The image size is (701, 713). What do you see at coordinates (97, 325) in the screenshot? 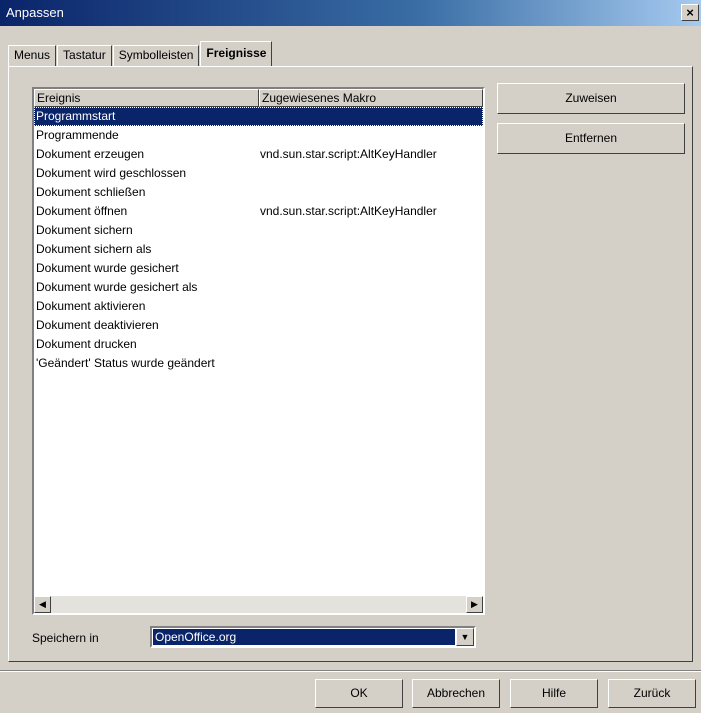
I see `event-name: Dokument deaktivieren` at bounding box center [97, 325].